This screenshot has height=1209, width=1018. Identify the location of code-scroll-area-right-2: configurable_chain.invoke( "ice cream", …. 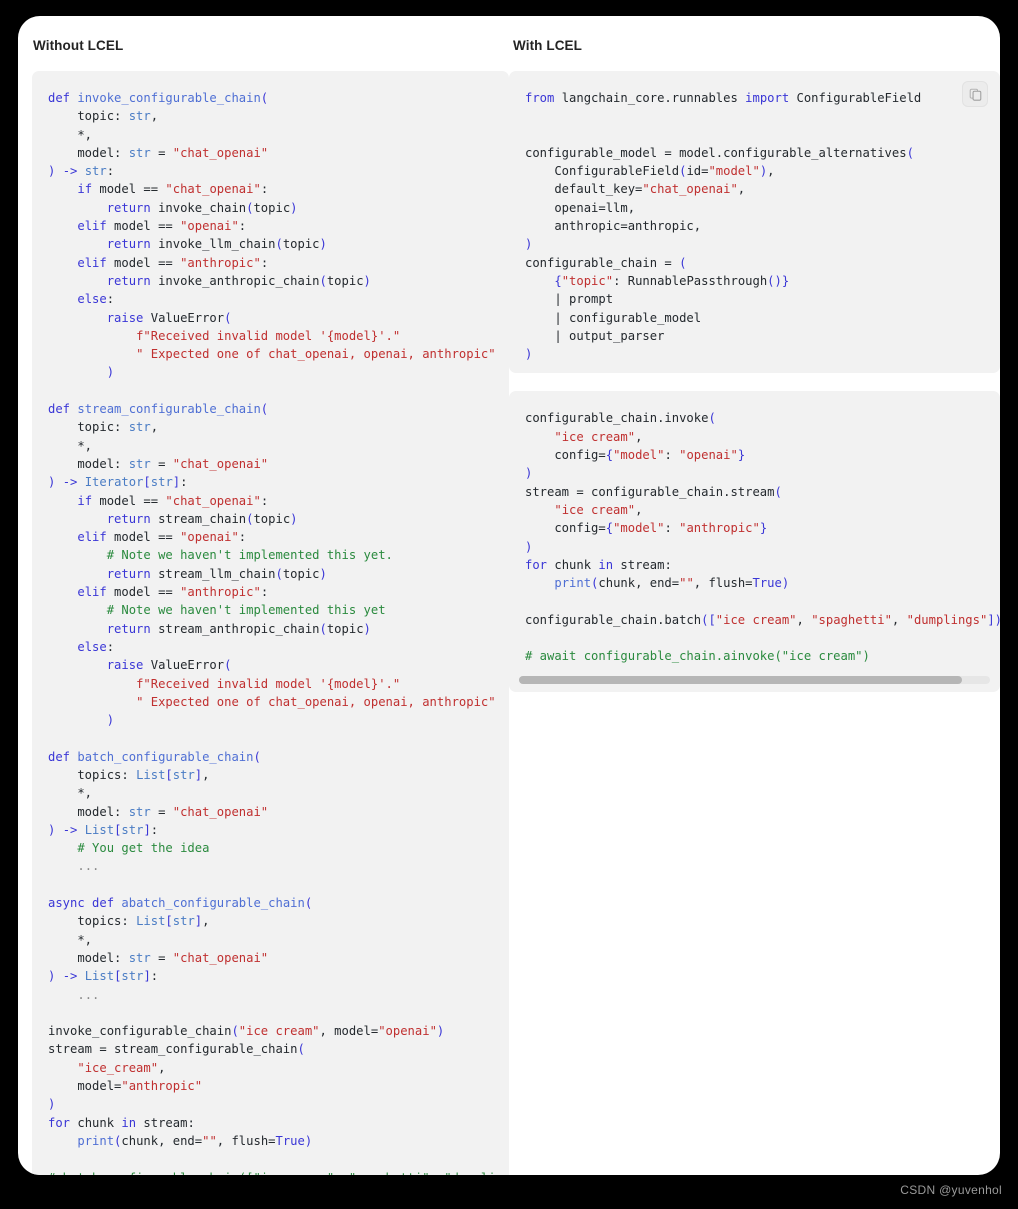
(754, 533).